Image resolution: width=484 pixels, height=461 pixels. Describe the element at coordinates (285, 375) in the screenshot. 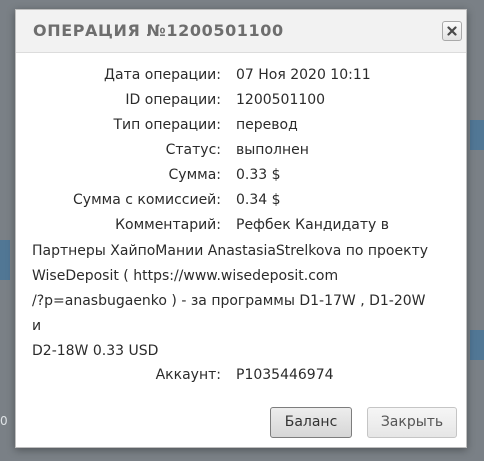

I see `account-value: P1035446974` at that location.